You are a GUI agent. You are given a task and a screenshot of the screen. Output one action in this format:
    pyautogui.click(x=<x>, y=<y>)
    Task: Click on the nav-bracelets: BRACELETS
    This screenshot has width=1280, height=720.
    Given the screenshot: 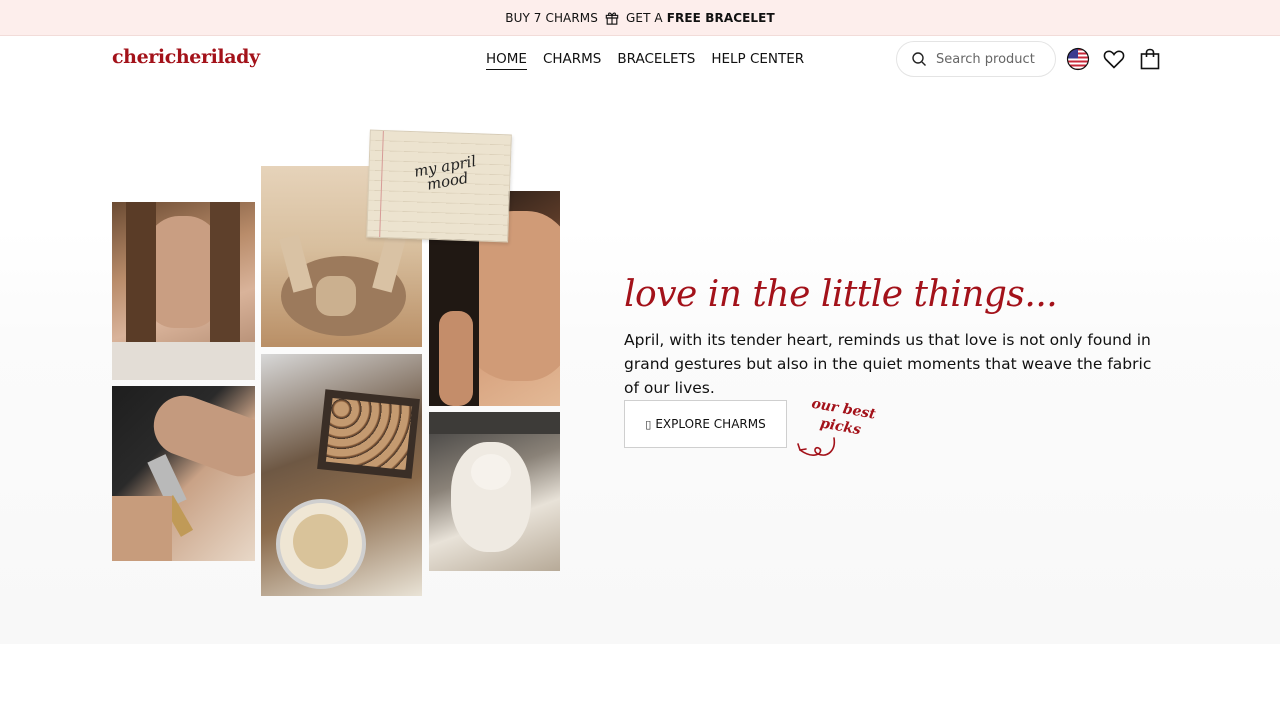 What is the action you would take?
    pyautogui.click(x=656, y=60)
    